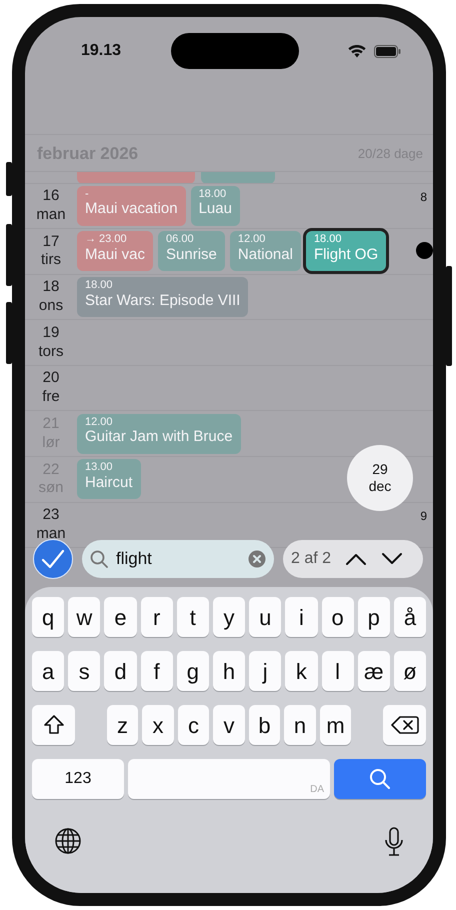  Describe the element at coordinates (48, 617) in the screenshot. I see `key: q` at that location.